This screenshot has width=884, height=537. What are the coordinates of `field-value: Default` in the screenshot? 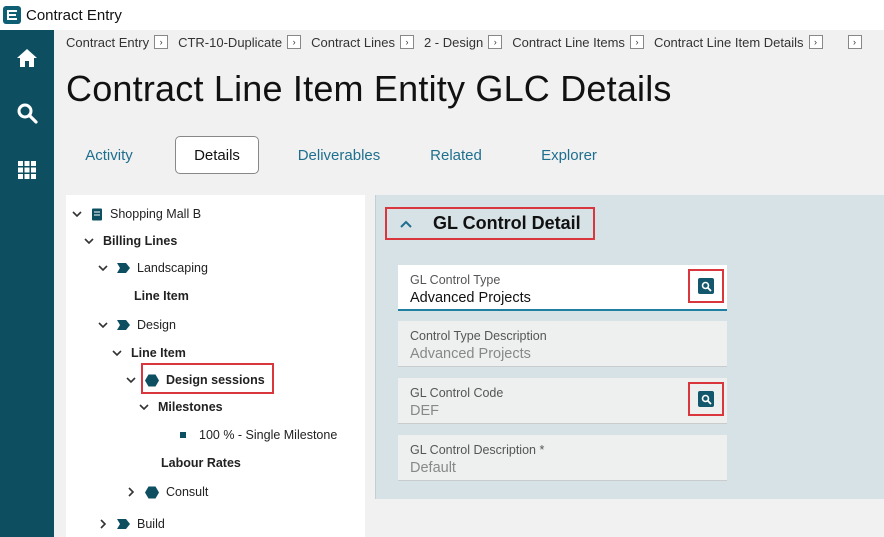 It's located at (433, 468).